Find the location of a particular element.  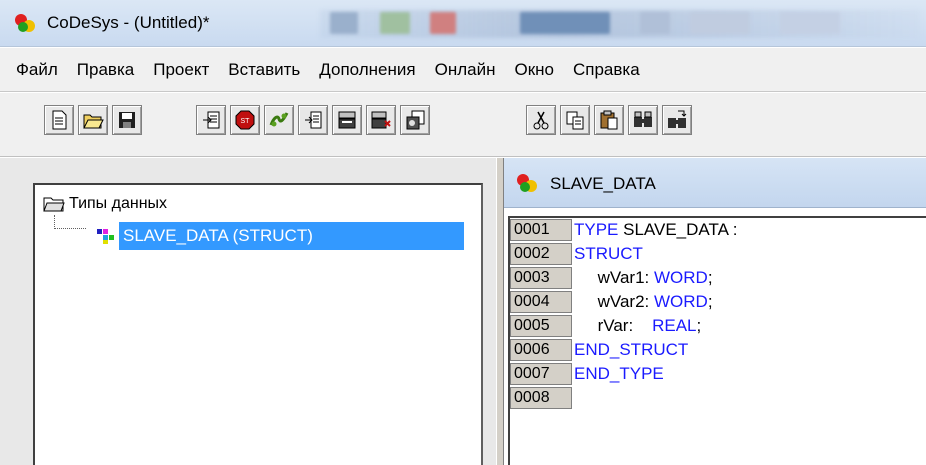

code-line: 0001 TYPE SLAVE_DATA : is located at coordinates (623, 230).